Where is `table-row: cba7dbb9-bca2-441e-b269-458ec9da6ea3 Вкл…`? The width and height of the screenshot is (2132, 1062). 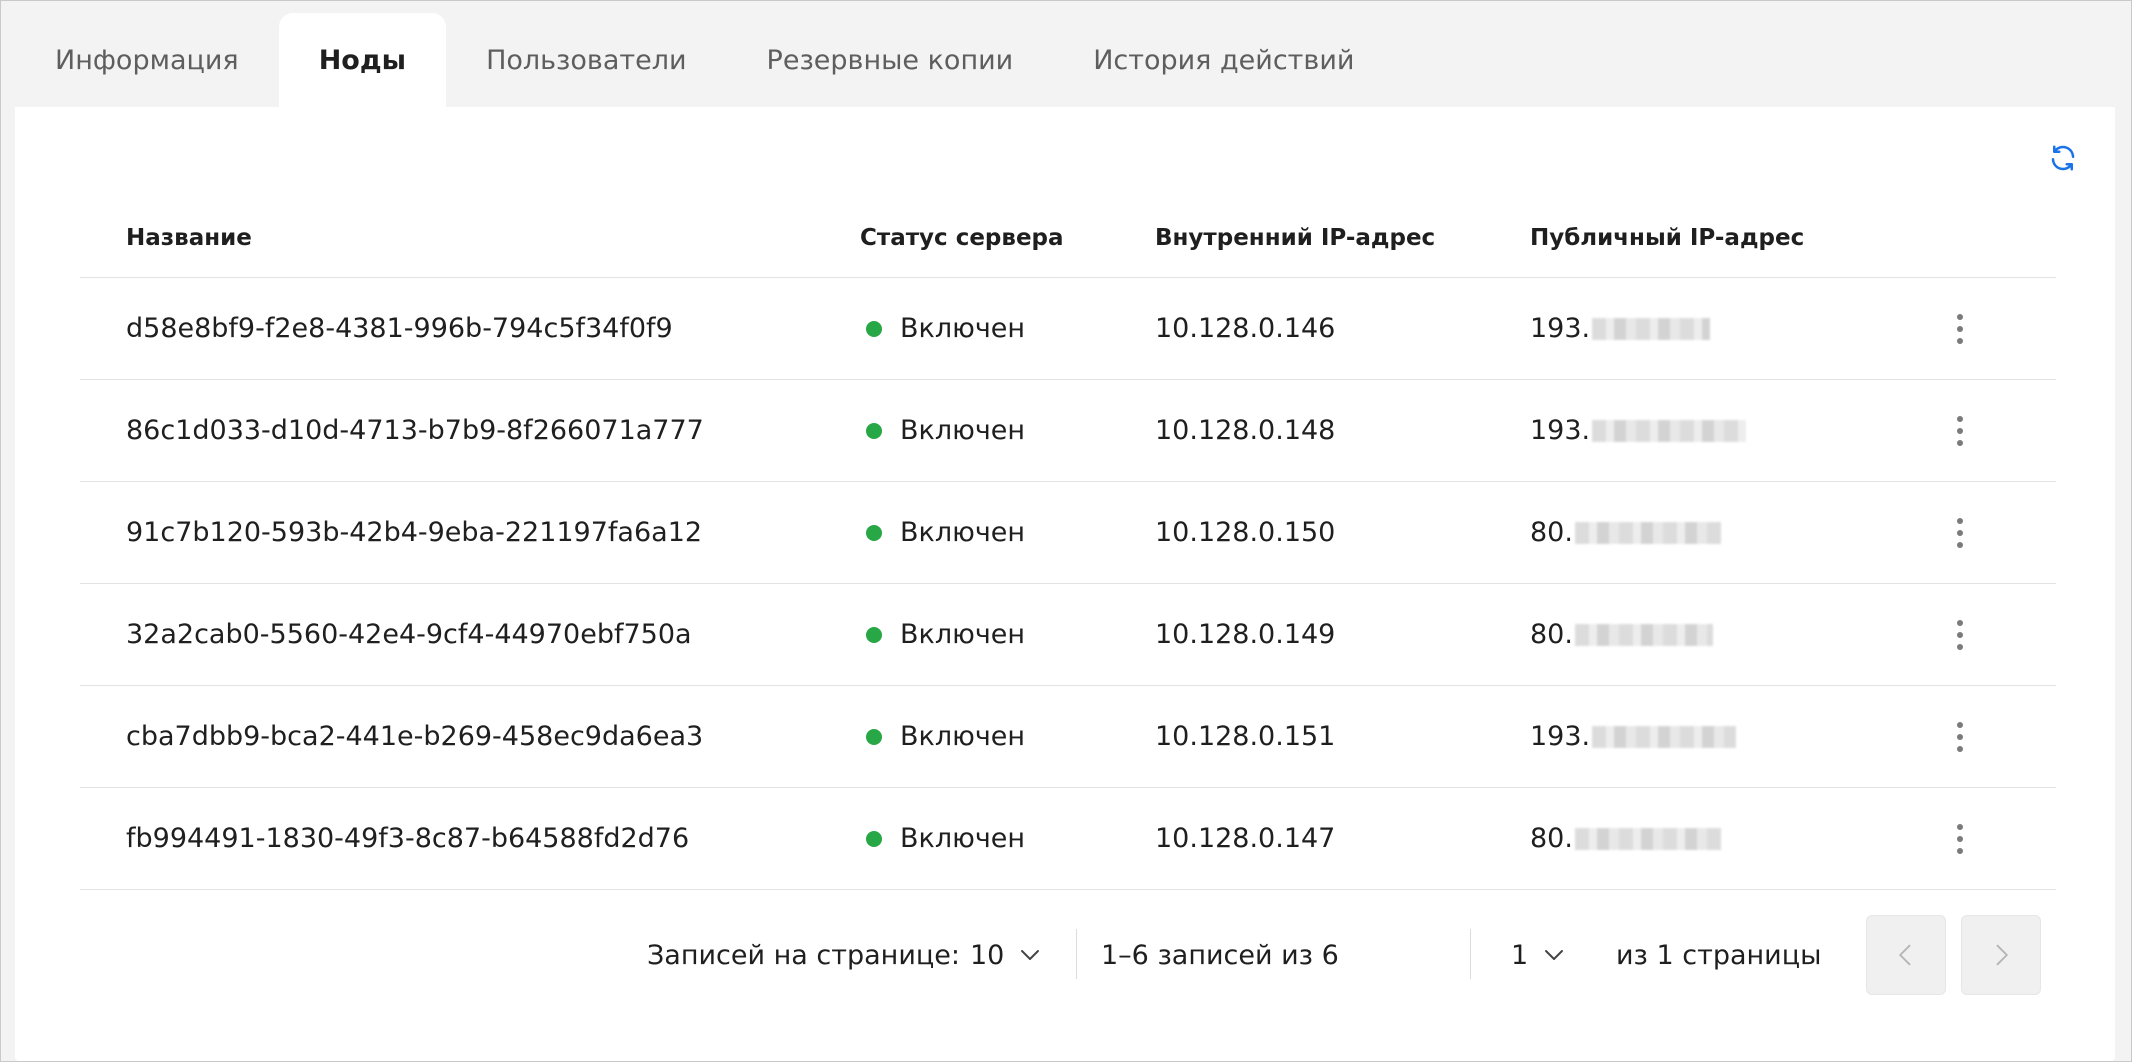
table-row: cba7dbb9-bca2-441e-b269-458ec9da6ea3 Вкл… is located at coordinates (1068, 737).